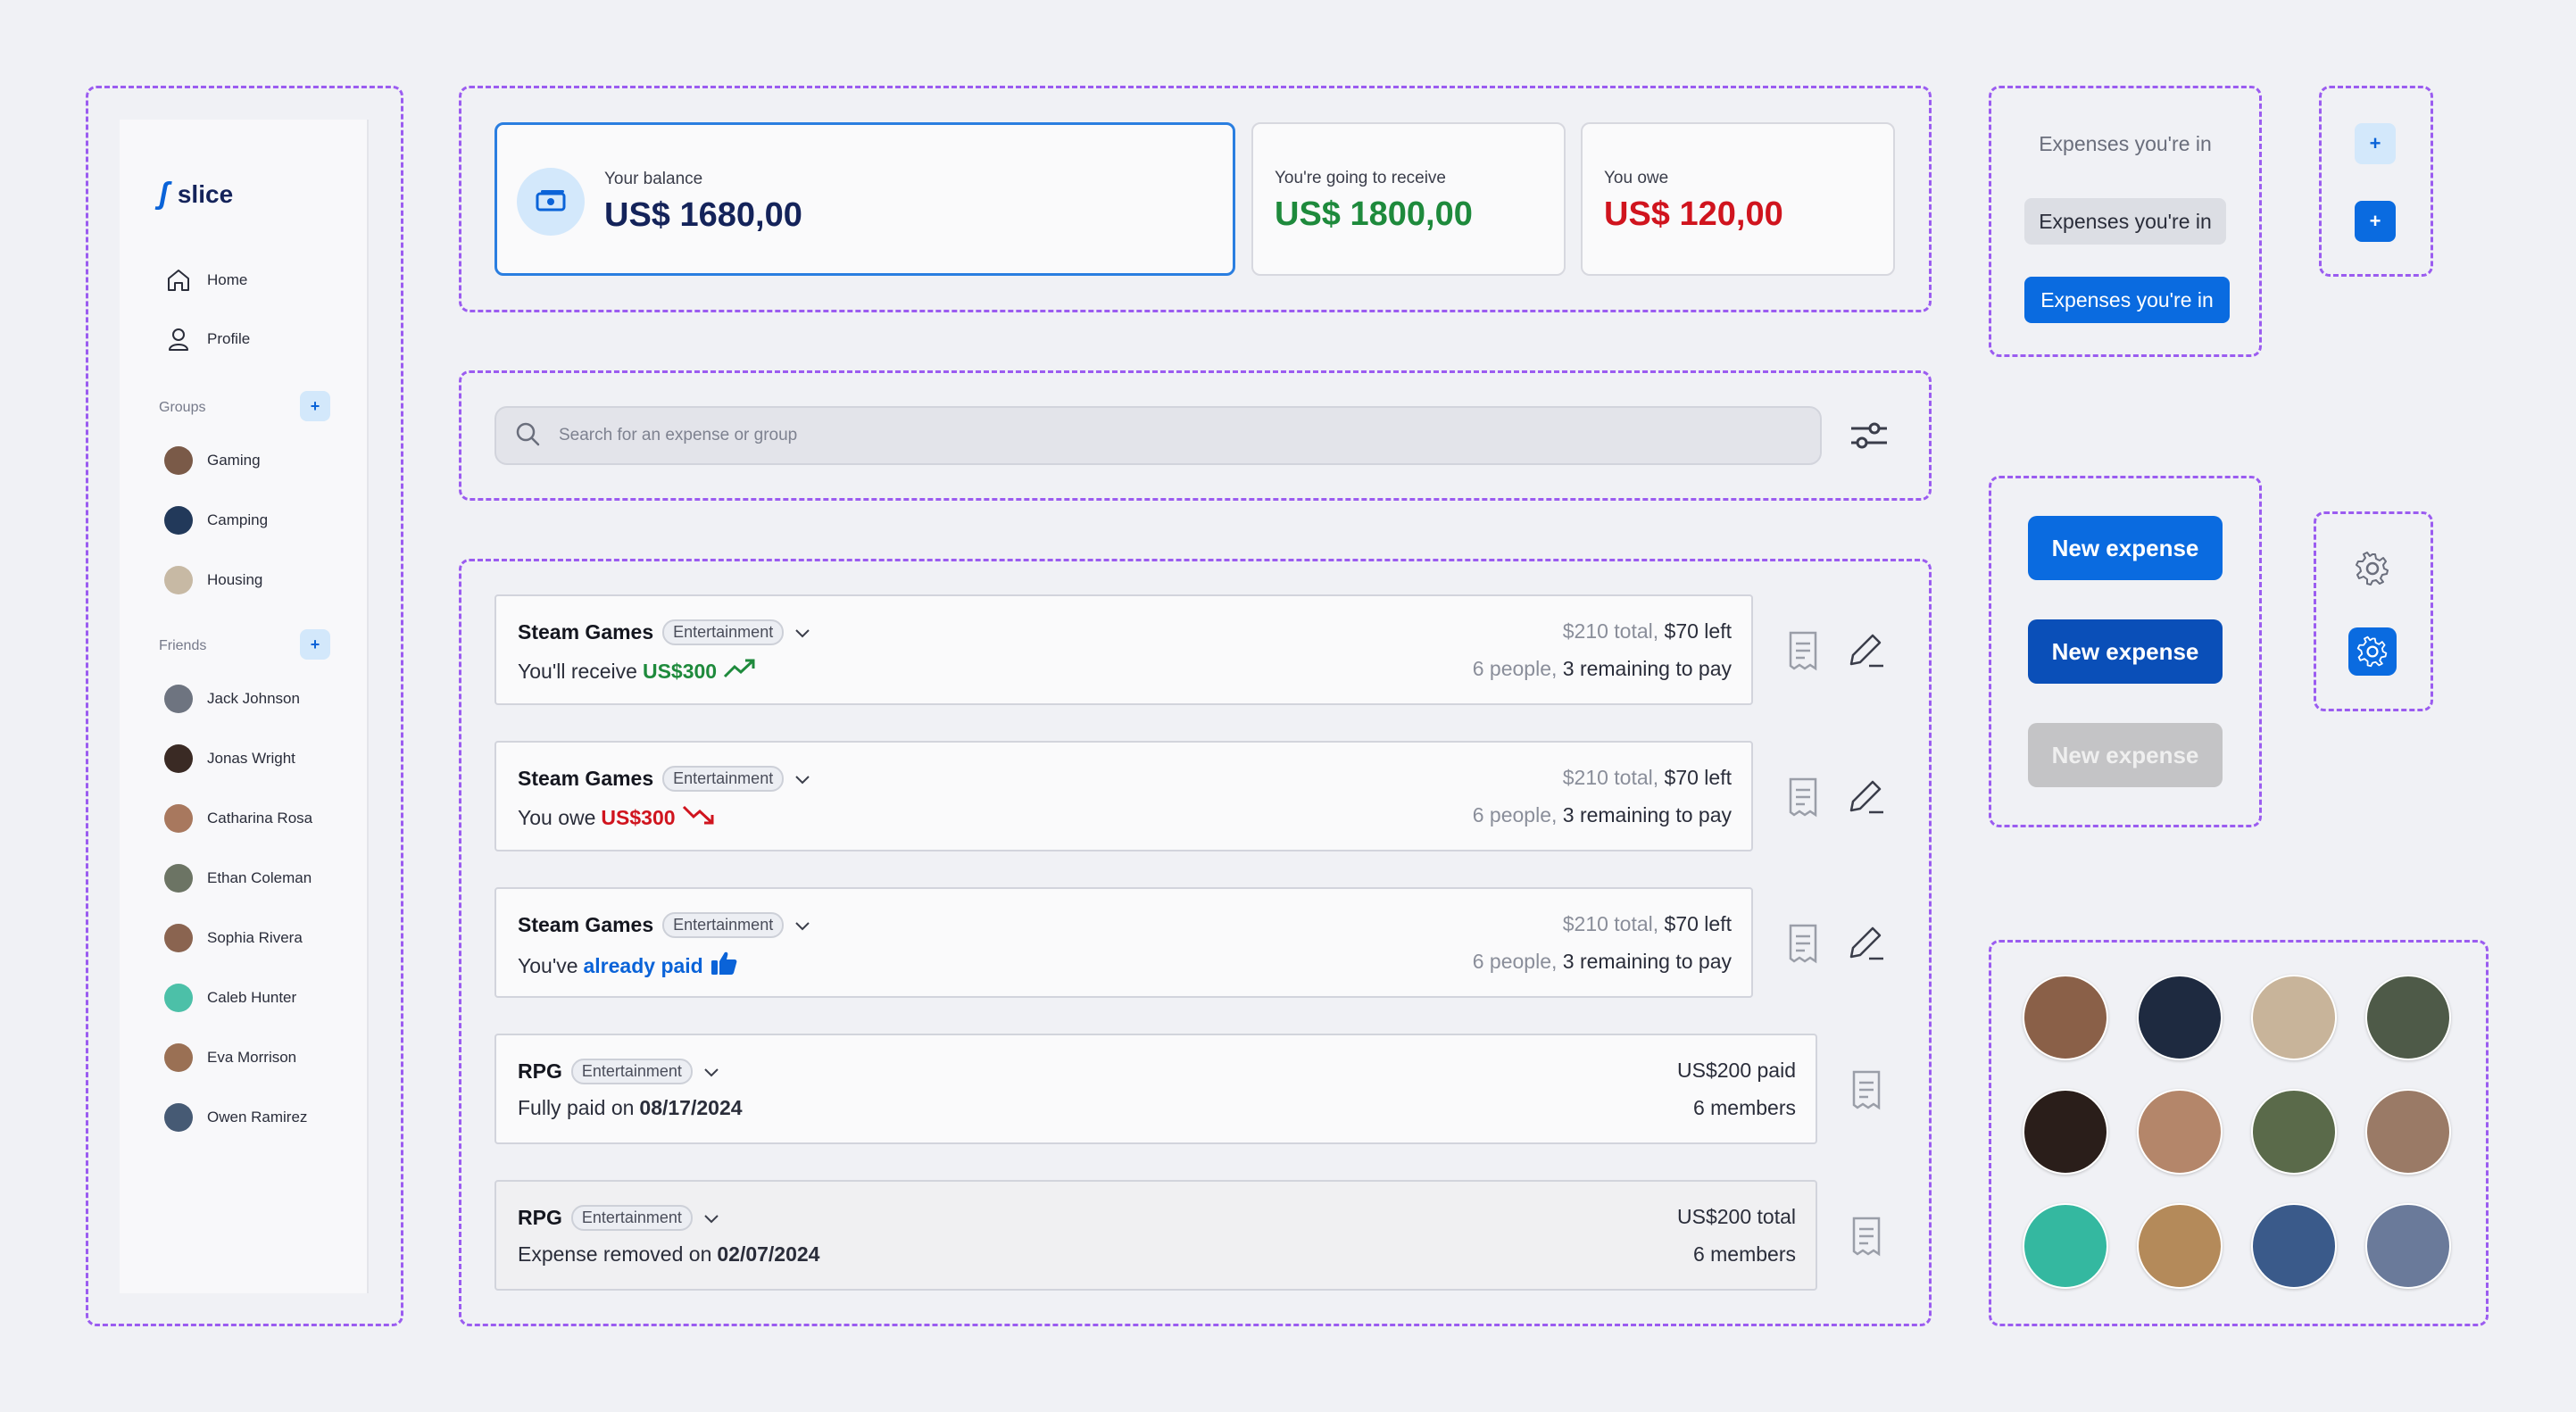 The width and height of the screenshot is (2576, 1412). I want to click on add-friend-button: +, so click(315, 644).